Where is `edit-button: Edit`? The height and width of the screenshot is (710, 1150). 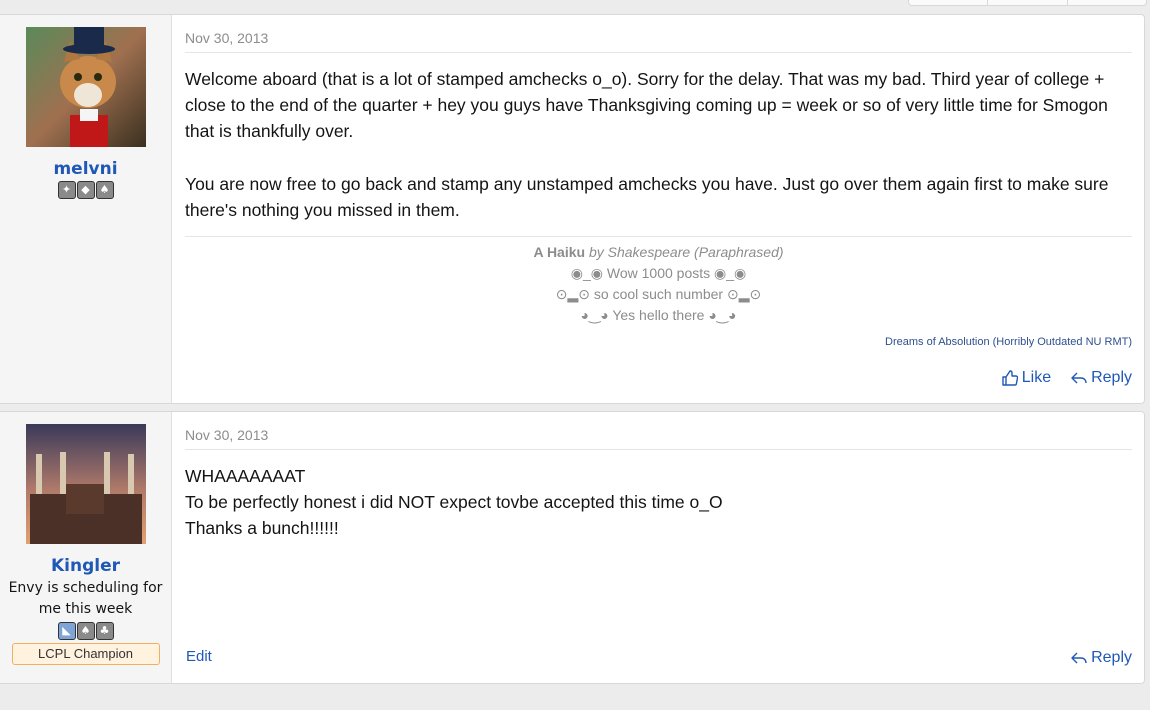 edit-button: Edit is located at coordinates (199, 656).